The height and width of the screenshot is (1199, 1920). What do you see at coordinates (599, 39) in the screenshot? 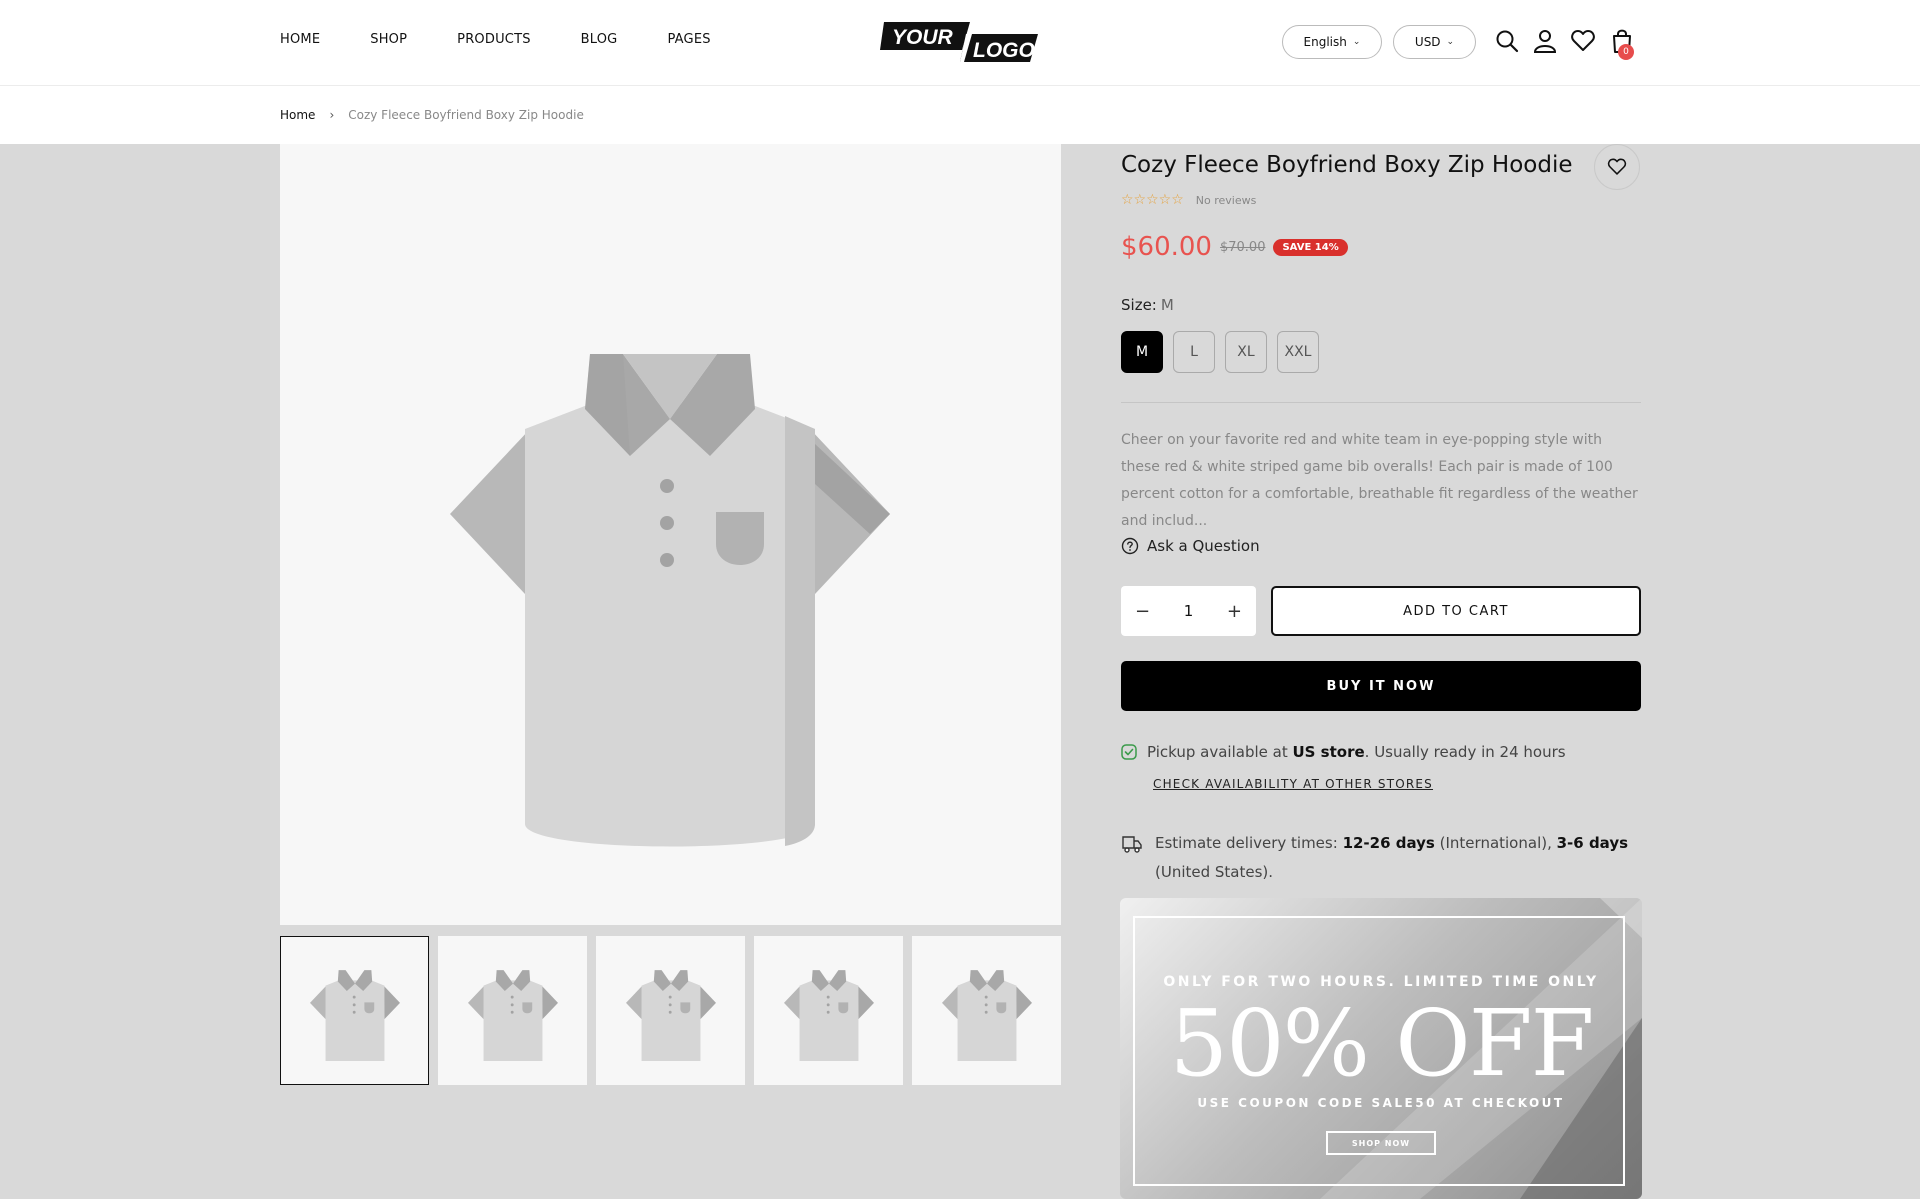
I see `nav-blog: BLOG` at bounding box center [599, 39].